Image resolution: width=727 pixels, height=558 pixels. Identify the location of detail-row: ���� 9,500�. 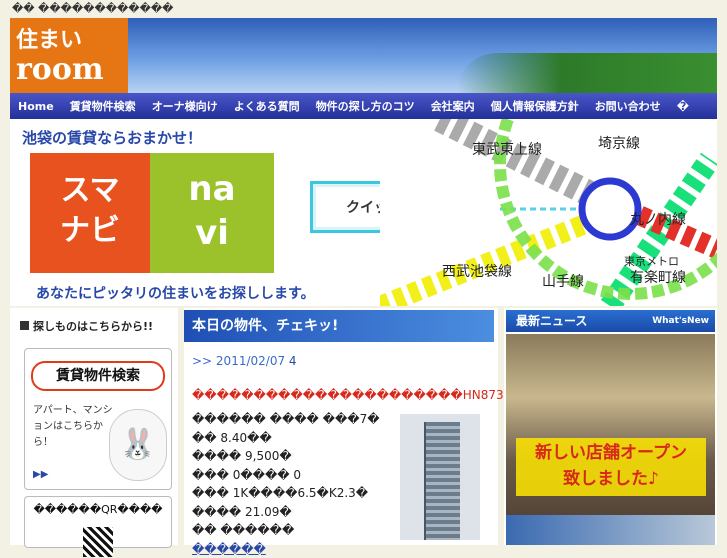
(286, 456).